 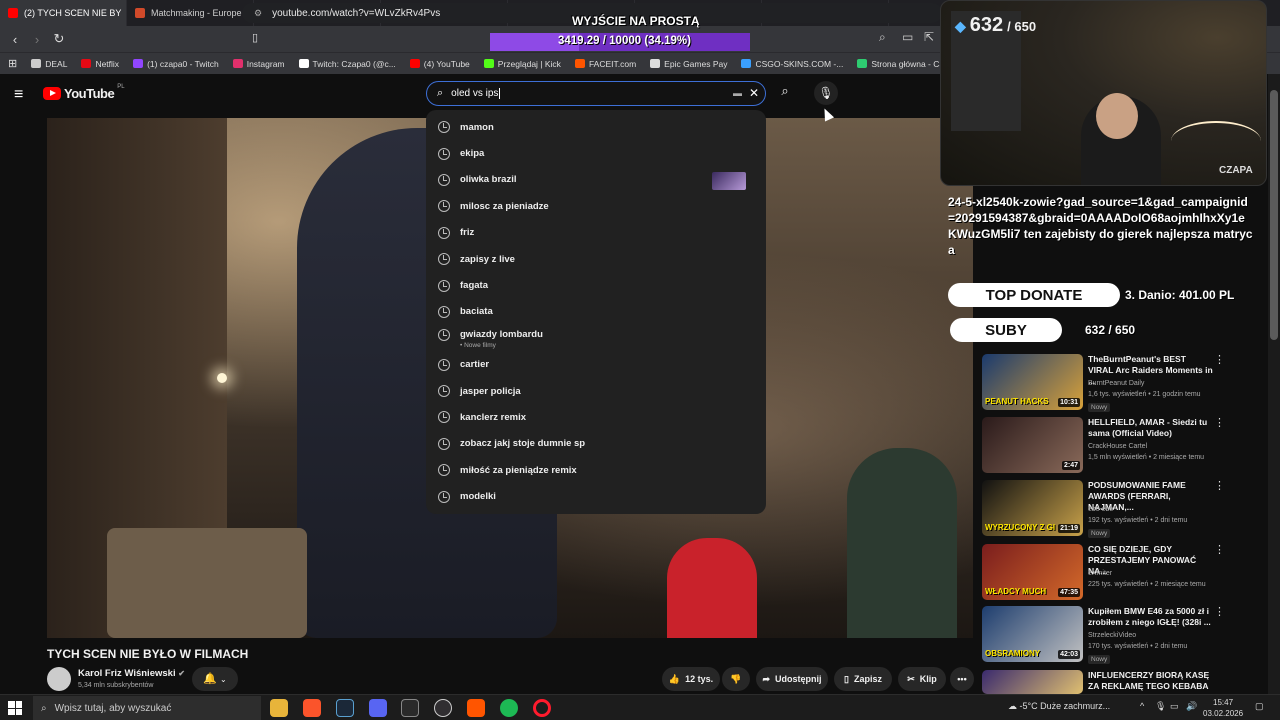 What do you see at coordinates (863, 679) in the screenshot?
I see `save-button: ▯ Zapisz` at bounding box center [863, 679].